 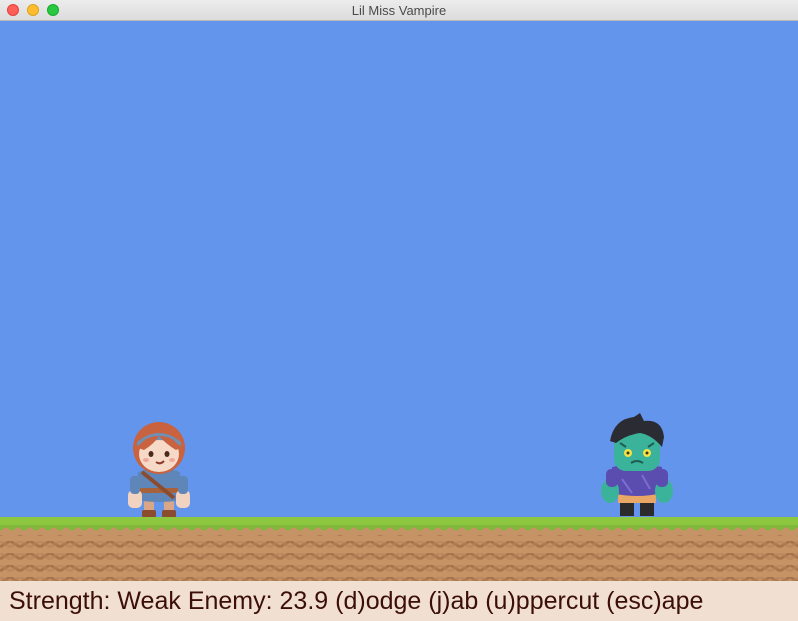 I want to click on enemy-value: 23.9, so click(x=304, y=601).